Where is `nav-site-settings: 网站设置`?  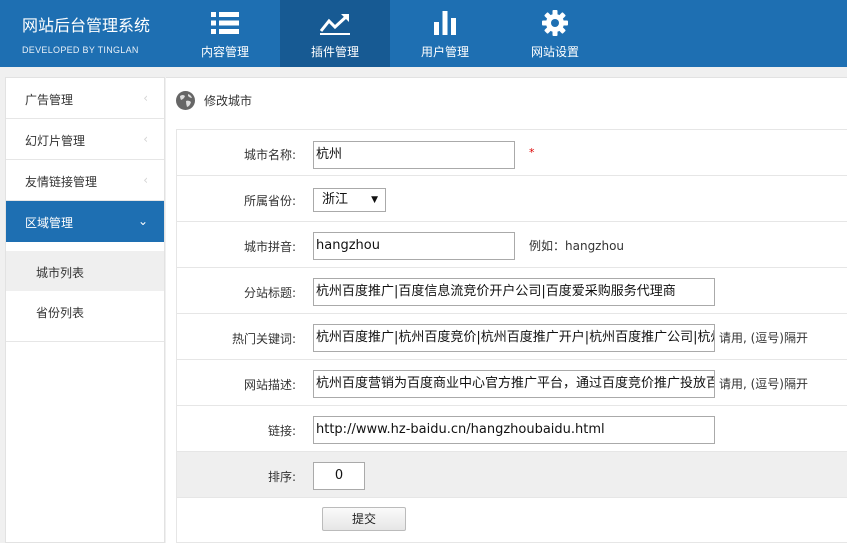 nav-site-settings: 网站设置 is located at coordinates (555, 33).